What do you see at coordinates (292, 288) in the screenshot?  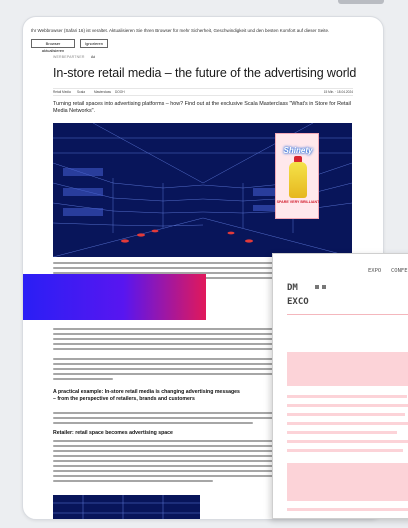 I see `logo-line-1: DM` at bounding box center [292, 288].